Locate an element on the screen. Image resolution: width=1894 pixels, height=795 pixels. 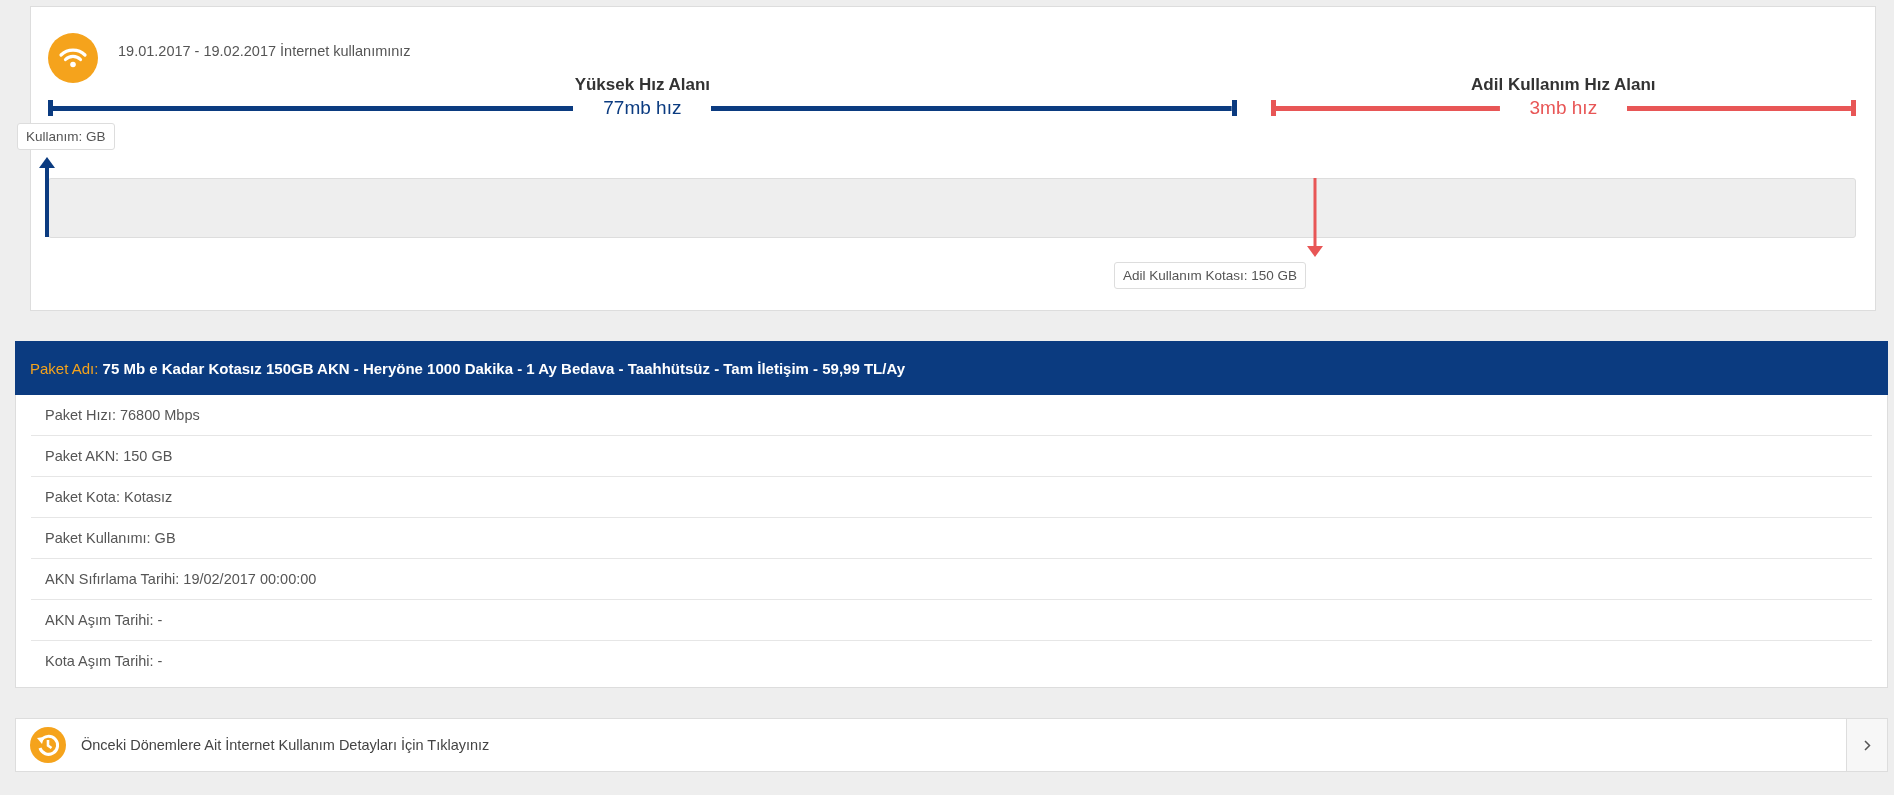
detail-row: Paket Hızı: 76800 Mbps is located at coordinates (951, 415).